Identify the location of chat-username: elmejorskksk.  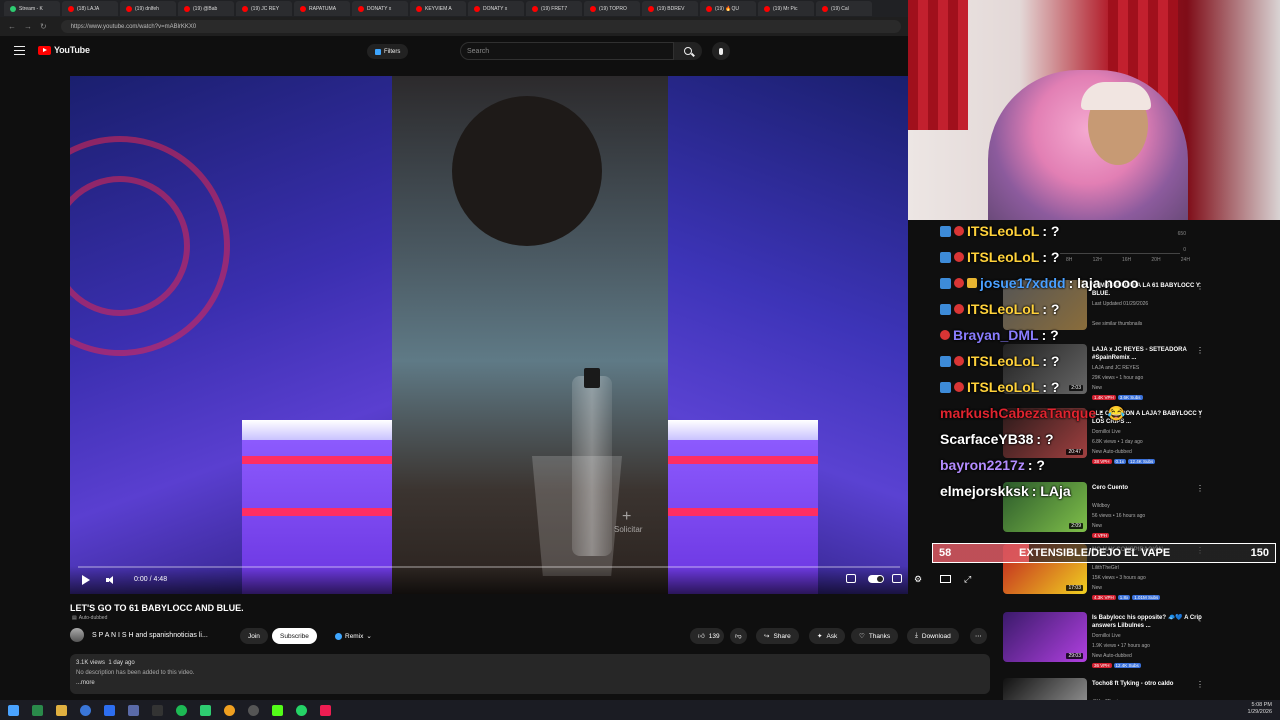
(984, 491).